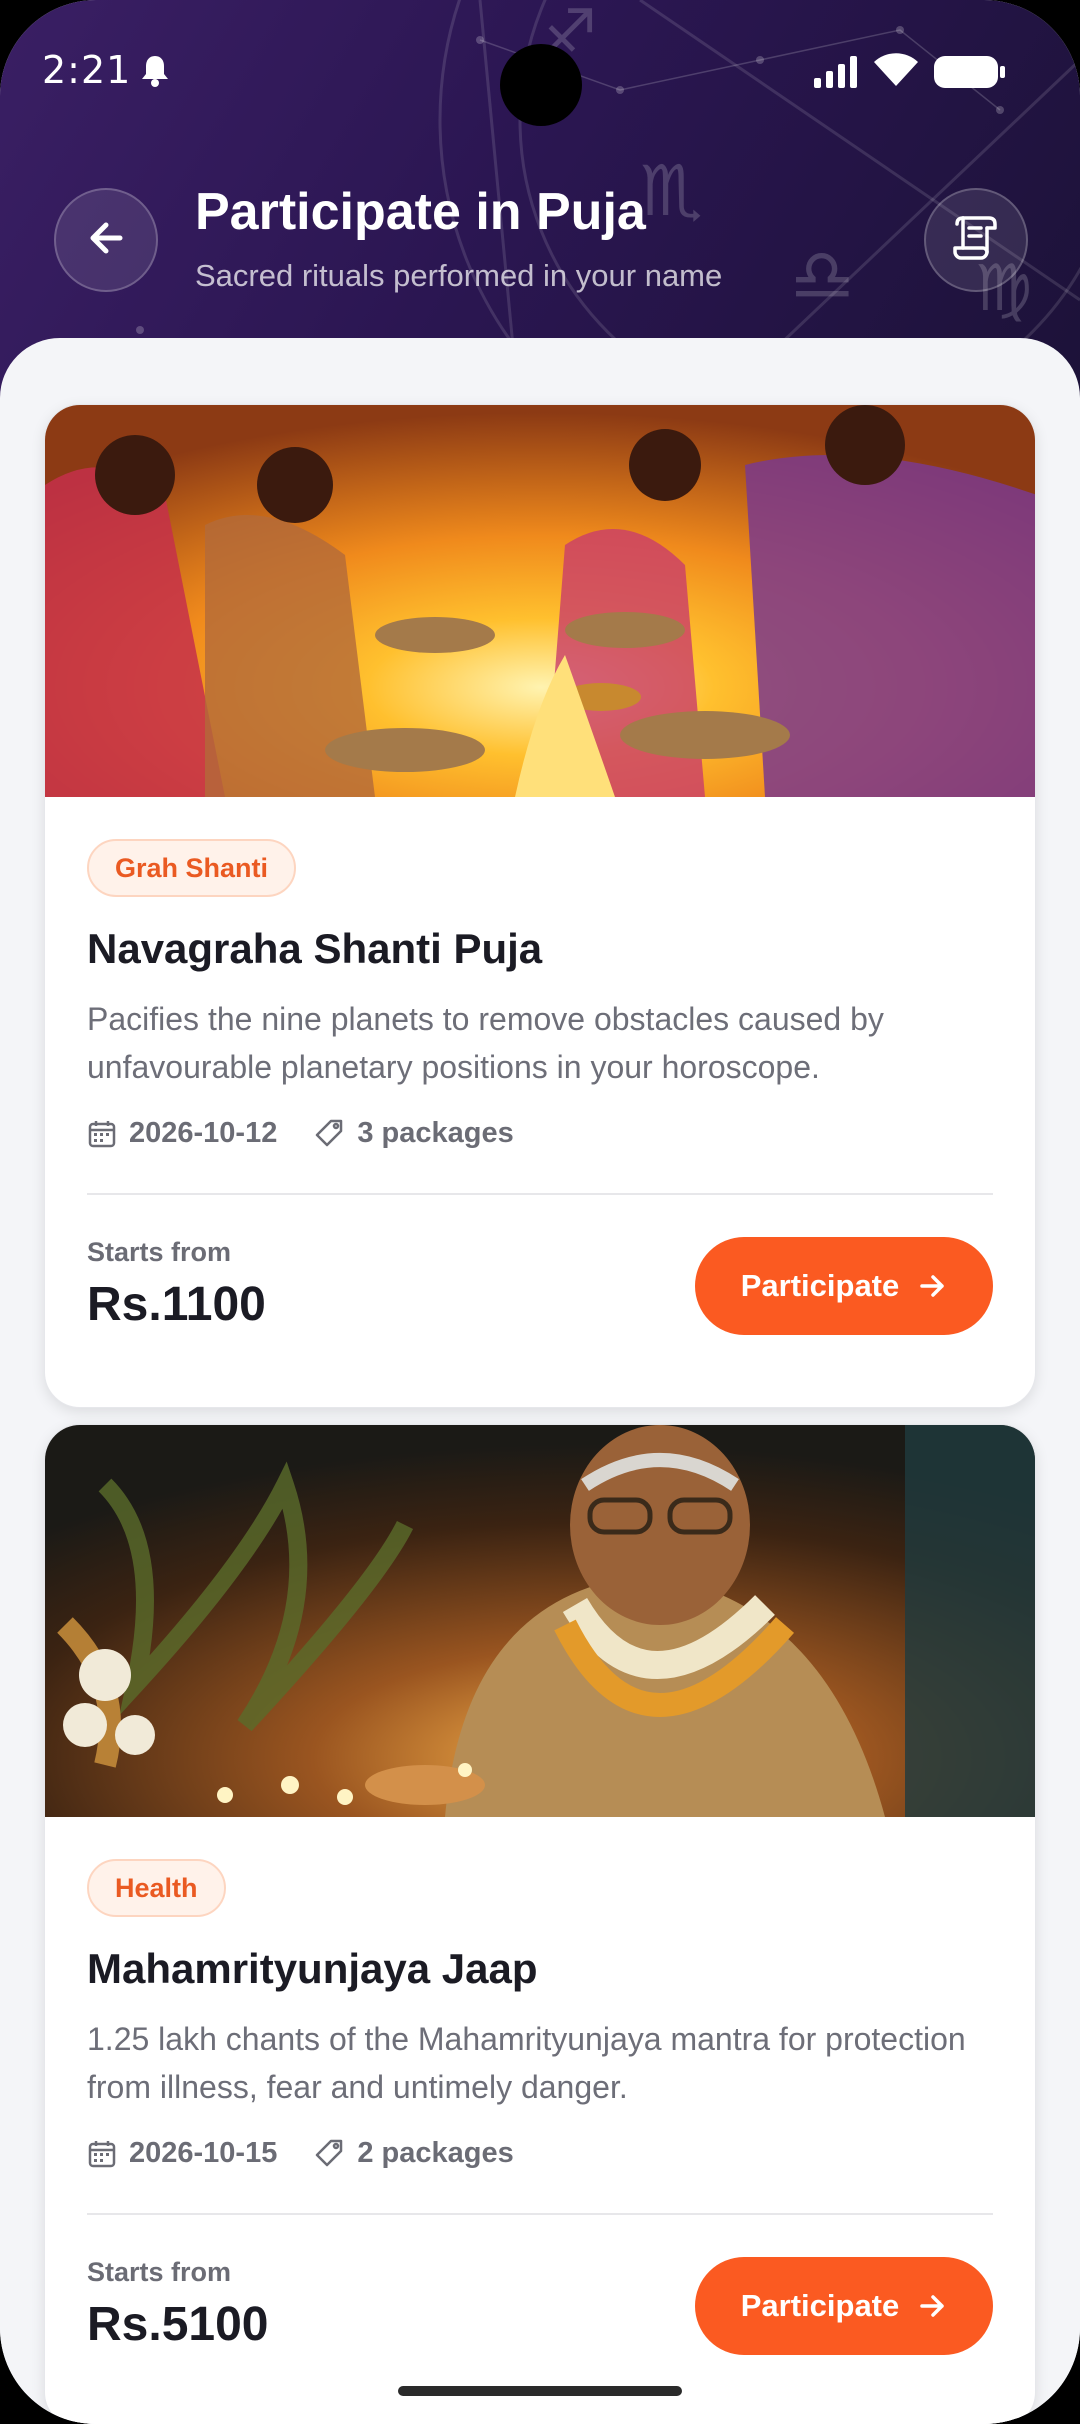 This screenshot has width=1080, height=2424. What do you see at coordinates (155, 73) in the screenshot?
I see `bell-icon` at bounding box center [155, 73].